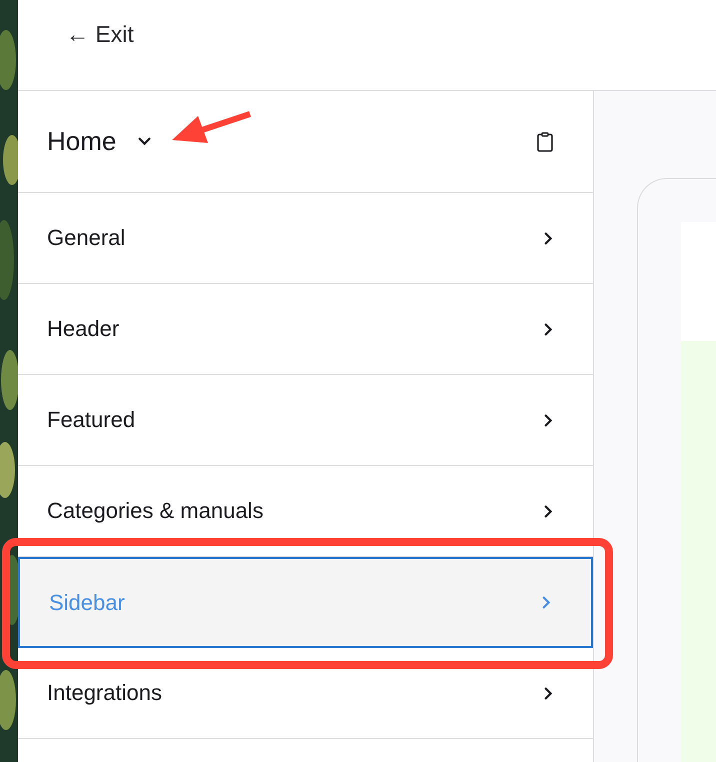 The image size is (716, 762). I want to click on page-selector: Home, so click(99, 141).